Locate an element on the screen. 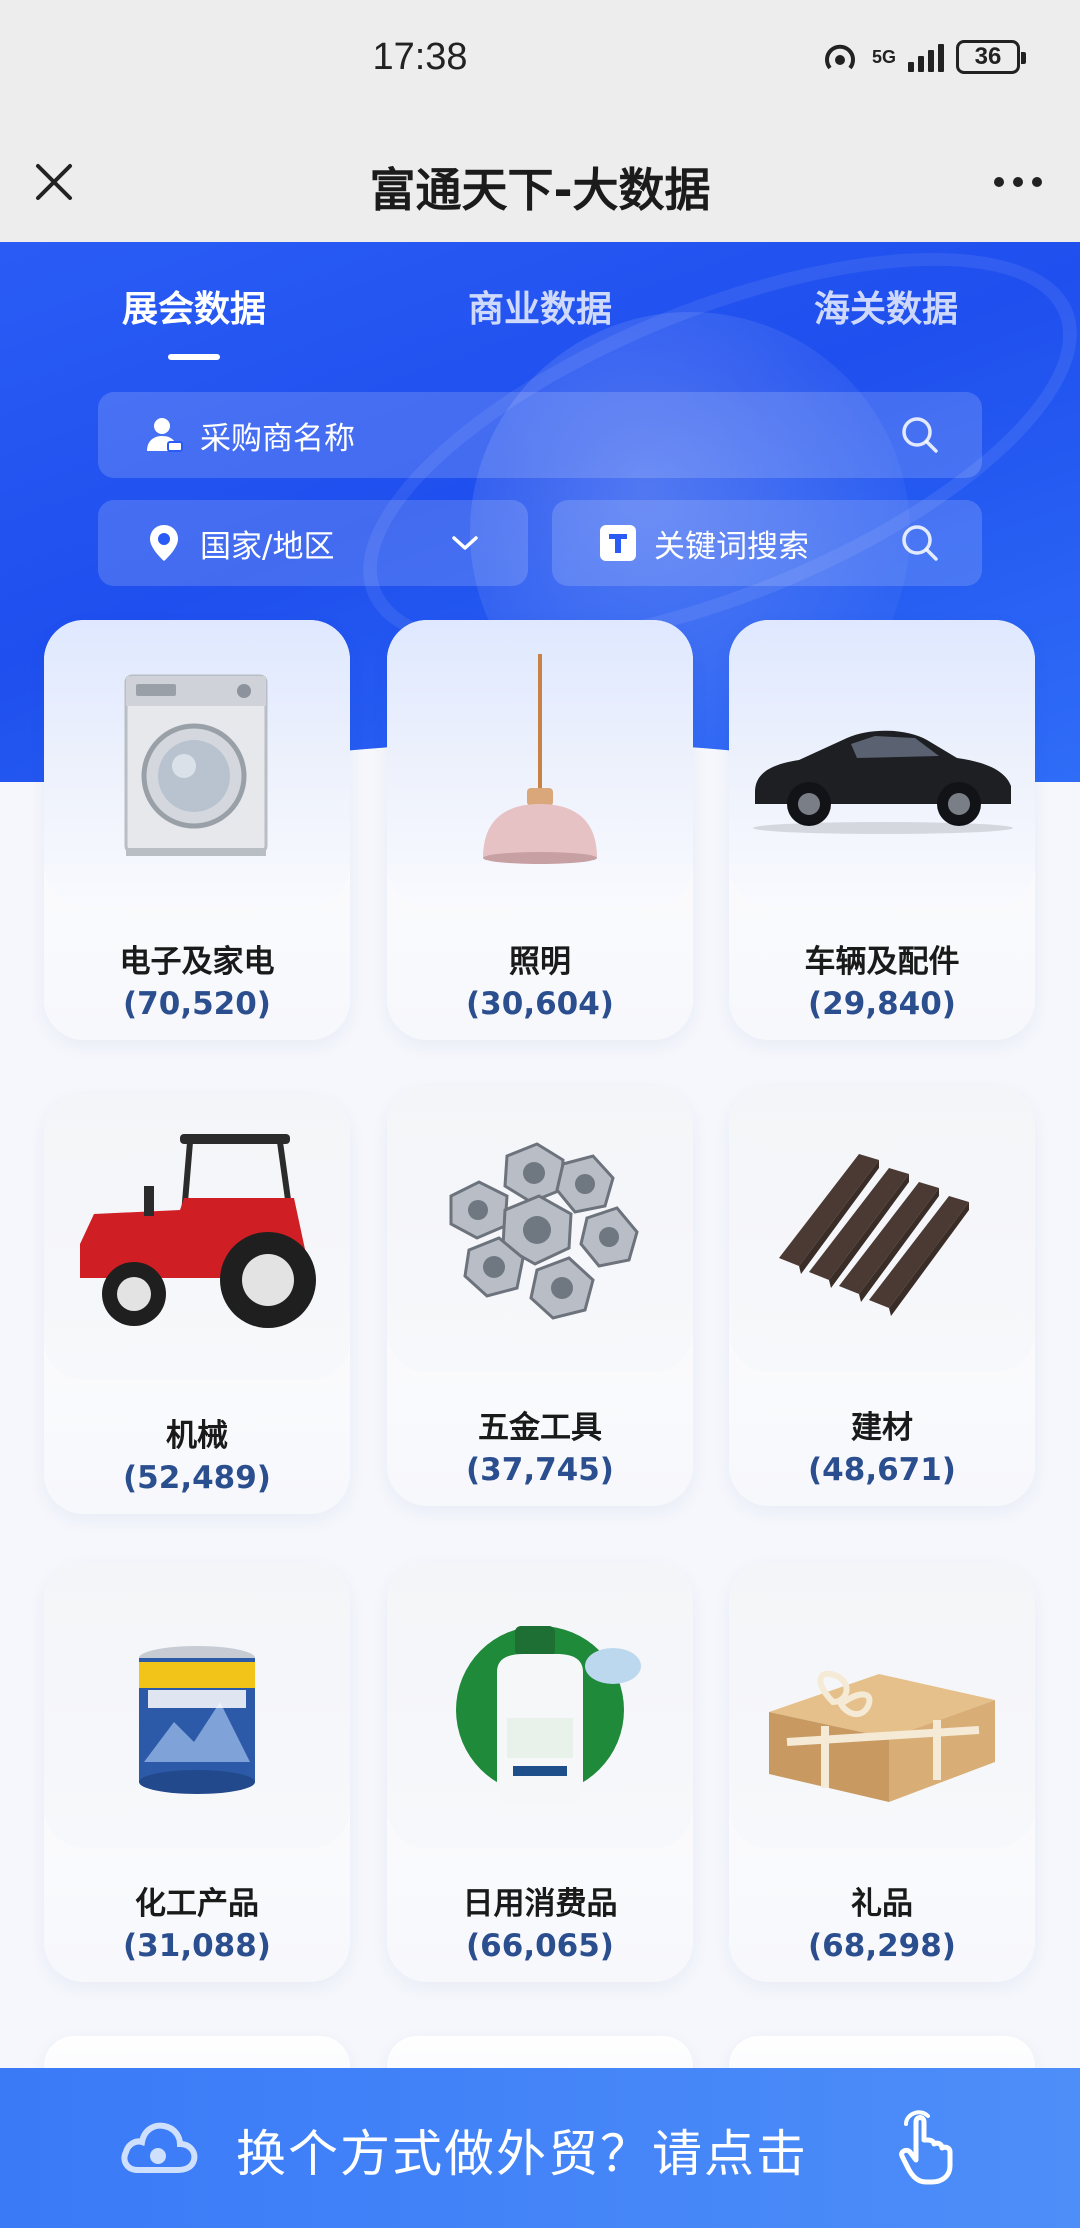  country-region-select: 国家/地区 is located at coordinates (313, 543).